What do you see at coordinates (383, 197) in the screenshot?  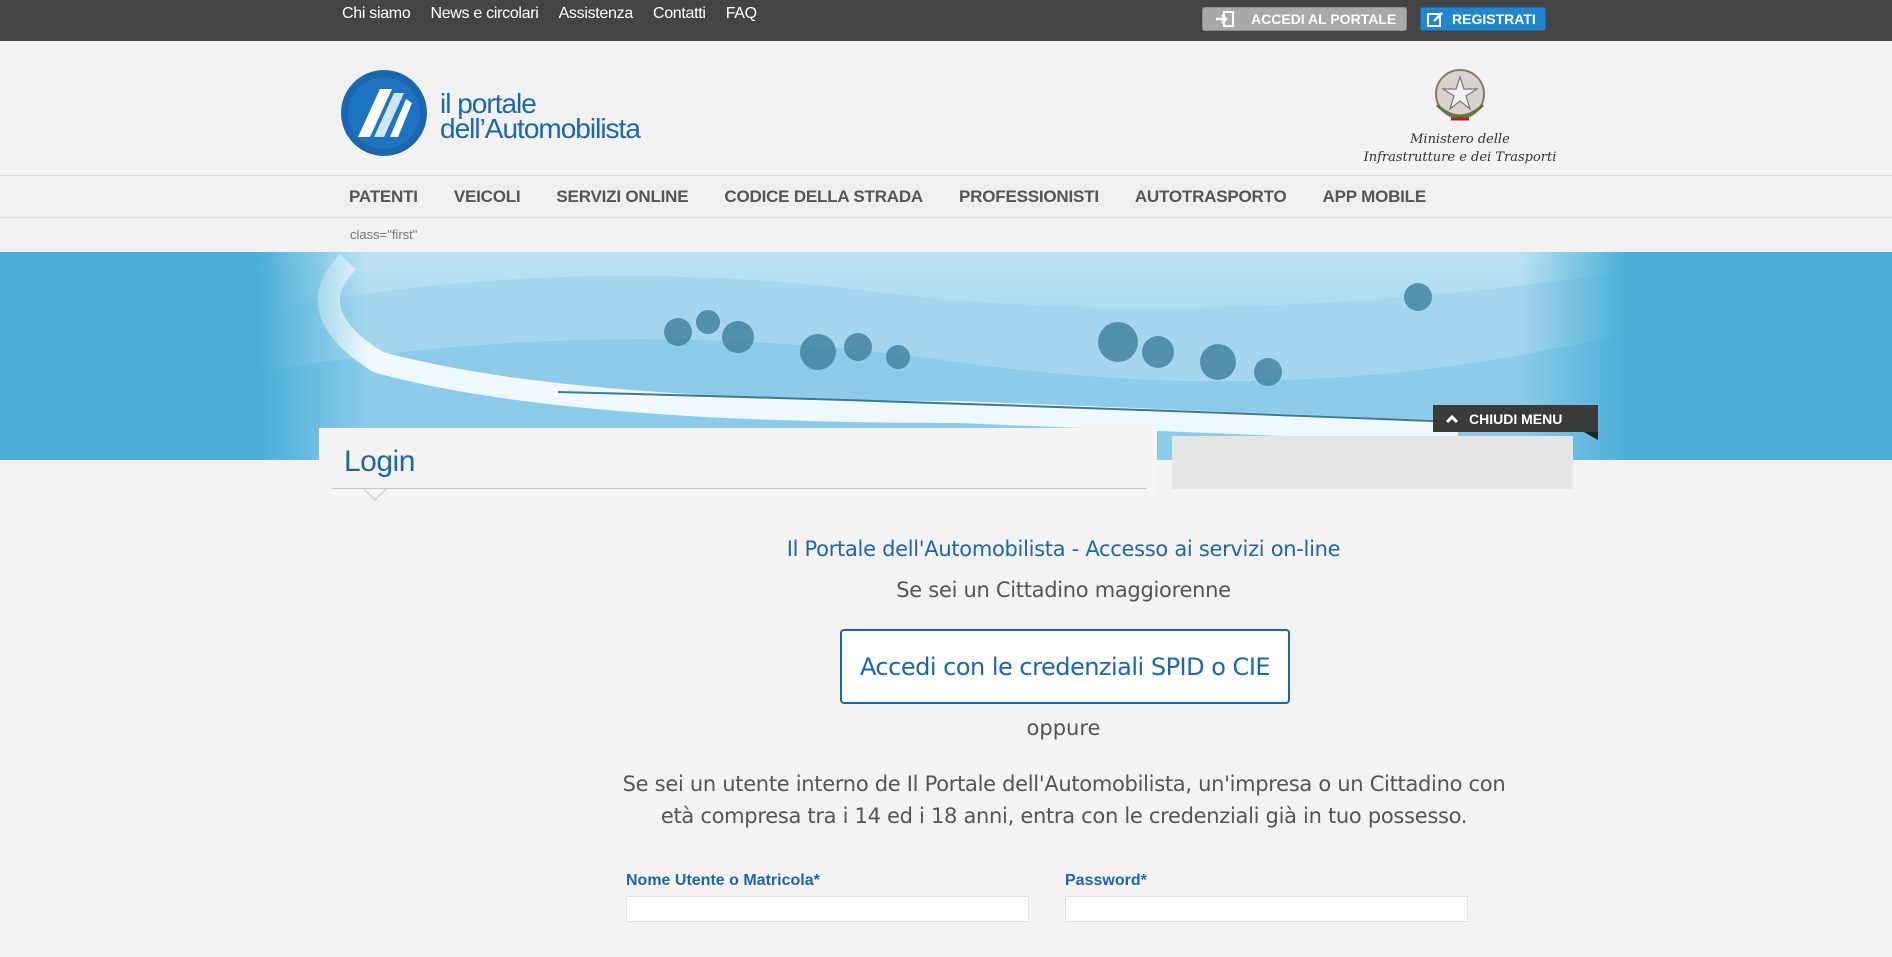 I see `nav-item-patenti: PATENTI` at bounding box center [383, 197].